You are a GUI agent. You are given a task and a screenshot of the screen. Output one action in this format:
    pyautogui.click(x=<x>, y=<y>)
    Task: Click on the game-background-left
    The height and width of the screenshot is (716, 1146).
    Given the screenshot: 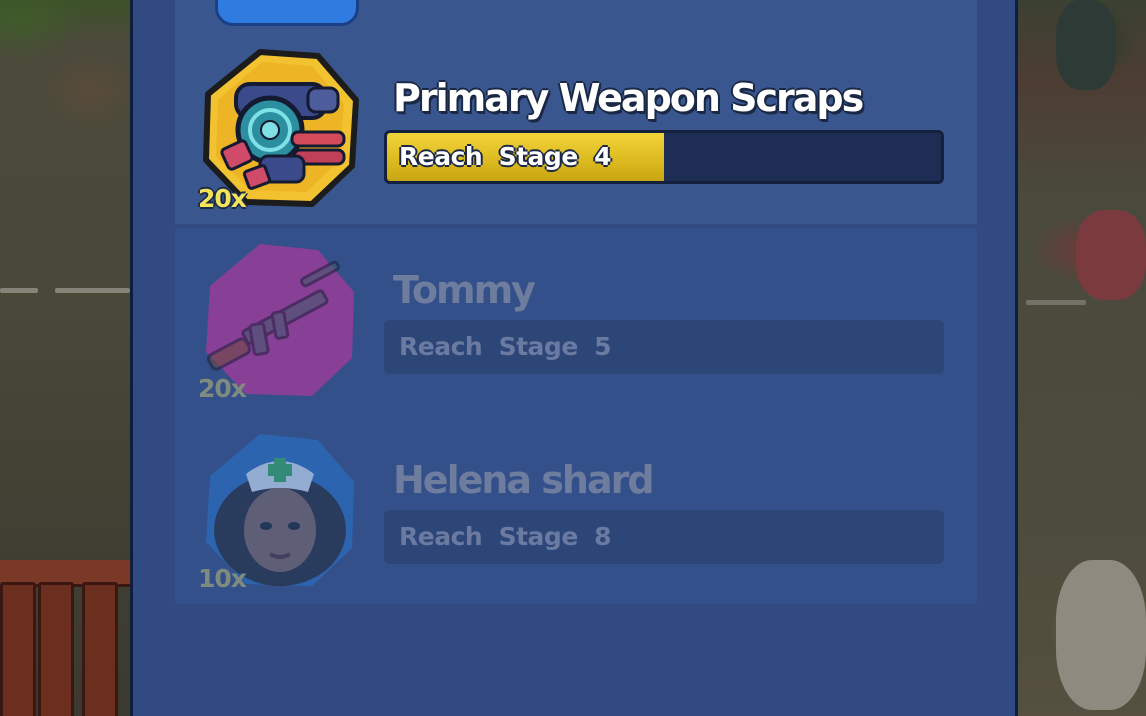 What is the action you would take?
    pyautogui.click(x=66, y=358)
    